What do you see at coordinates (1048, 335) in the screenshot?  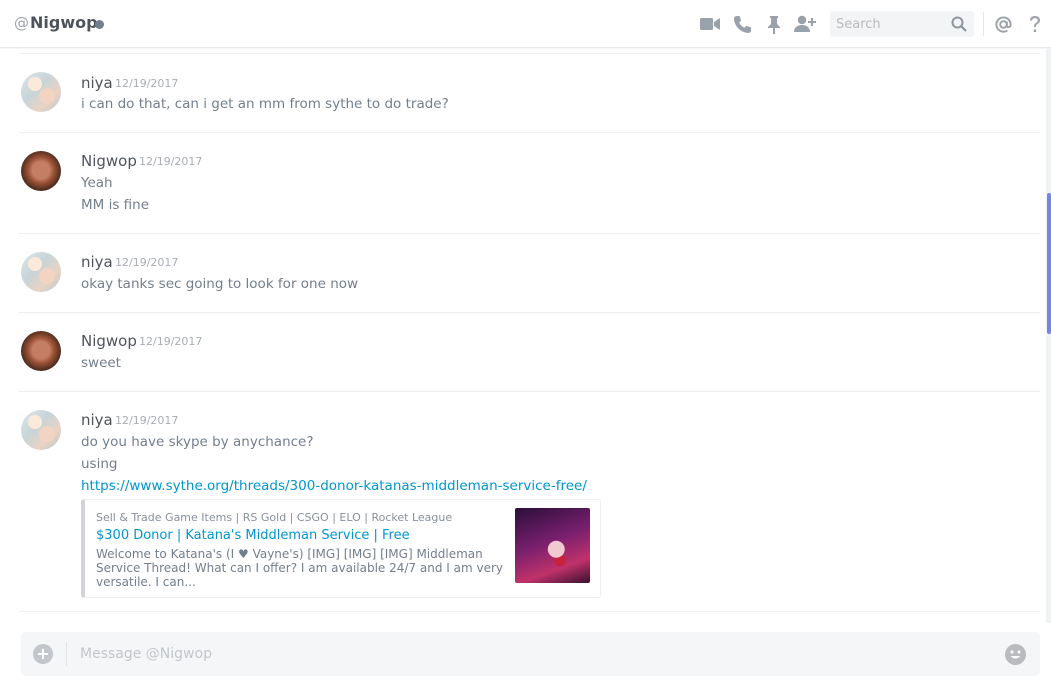 I see `scrollbar-track` at bounding box center [1048, 335].